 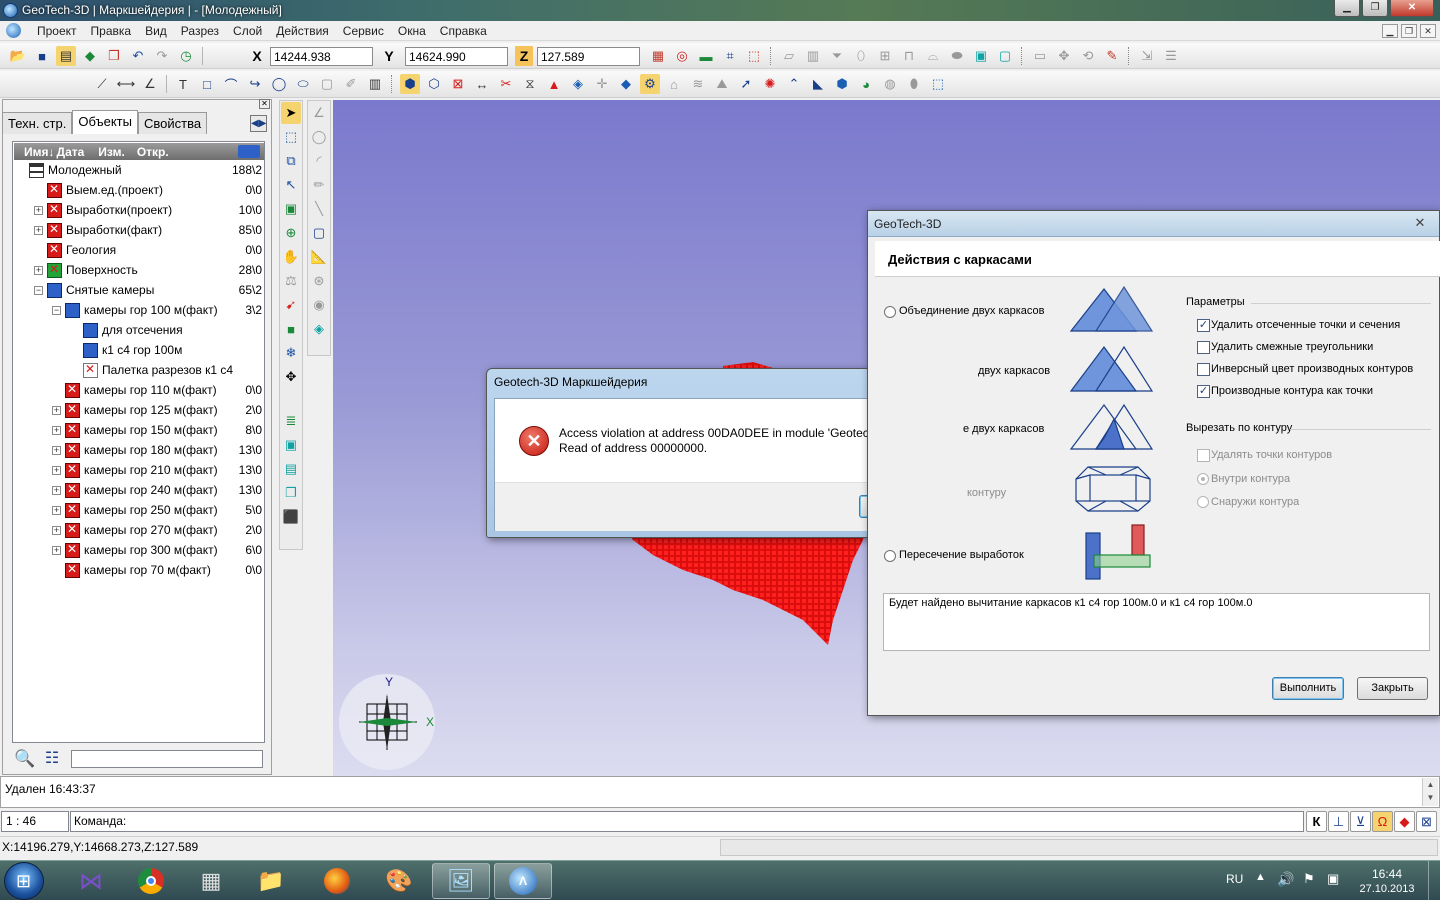 I want to click on surface-icon: ▬, so click(x=706, y=56).